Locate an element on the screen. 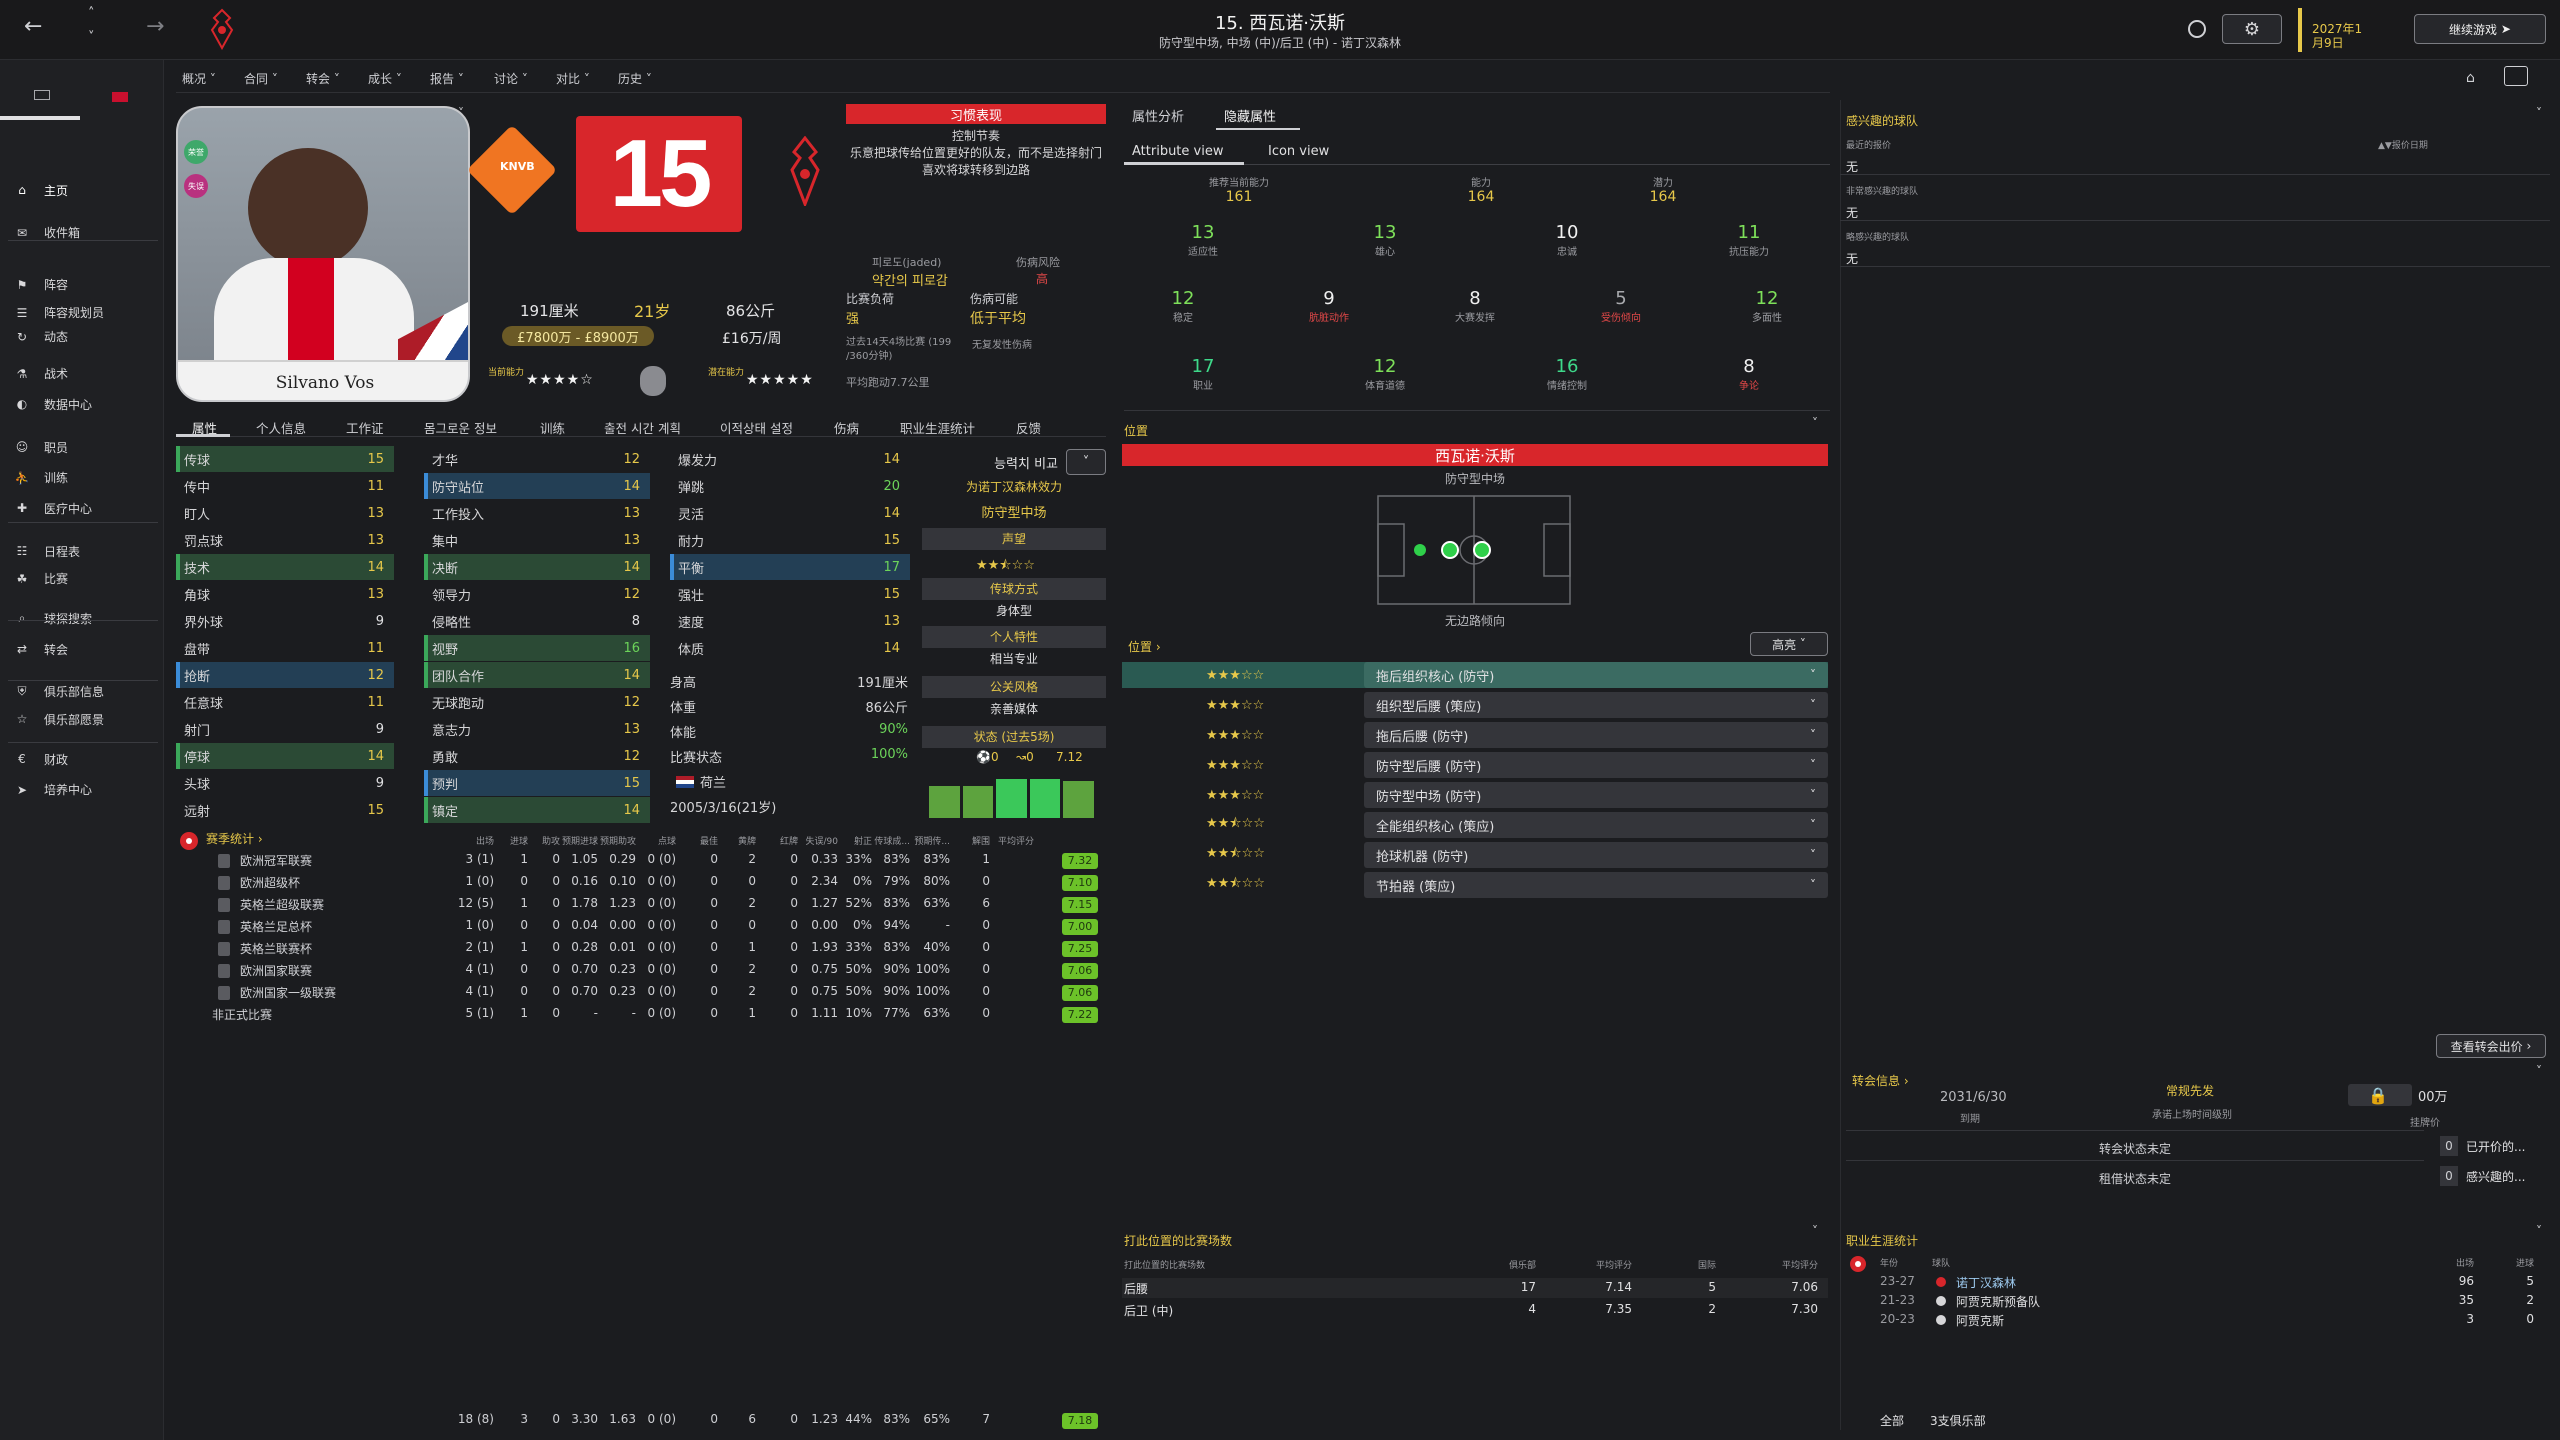  sidebar-item-6: ◐ 数据中心 is located at coordinates (82, 404).